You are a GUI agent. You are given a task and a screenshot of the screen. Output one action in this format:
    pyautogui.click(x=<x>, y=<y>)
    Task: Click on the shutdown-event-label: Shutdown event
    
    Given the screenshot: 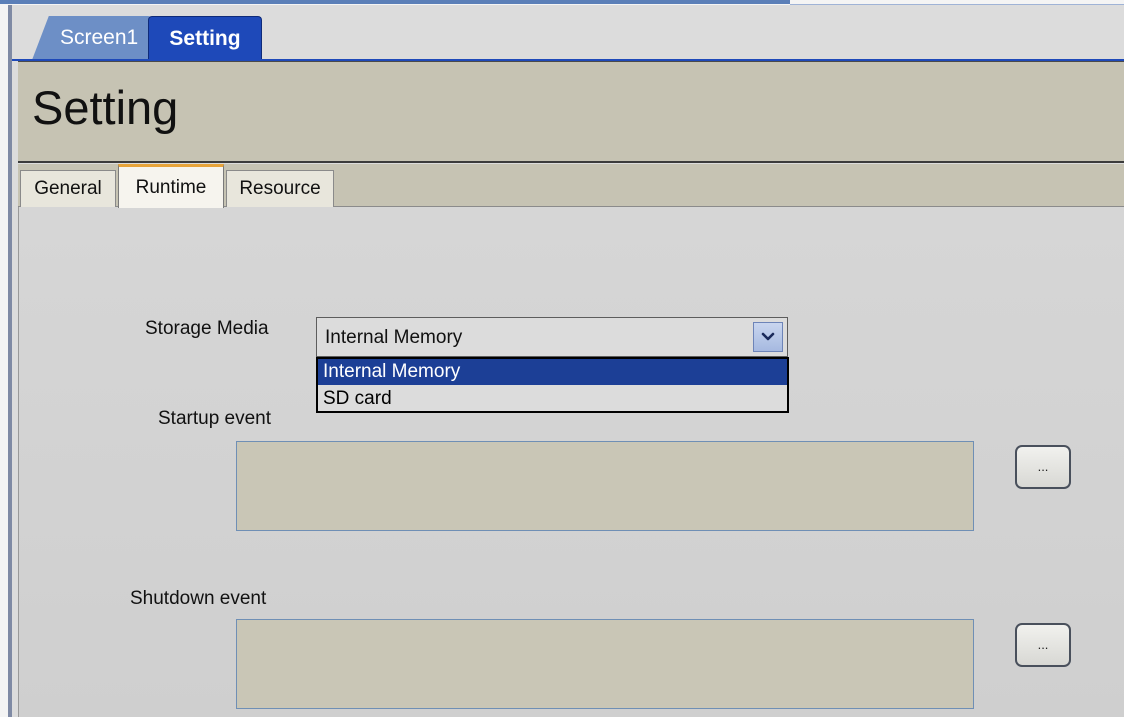 What is the action you would take?
    pyautogui.click(x=198, y=598)
    